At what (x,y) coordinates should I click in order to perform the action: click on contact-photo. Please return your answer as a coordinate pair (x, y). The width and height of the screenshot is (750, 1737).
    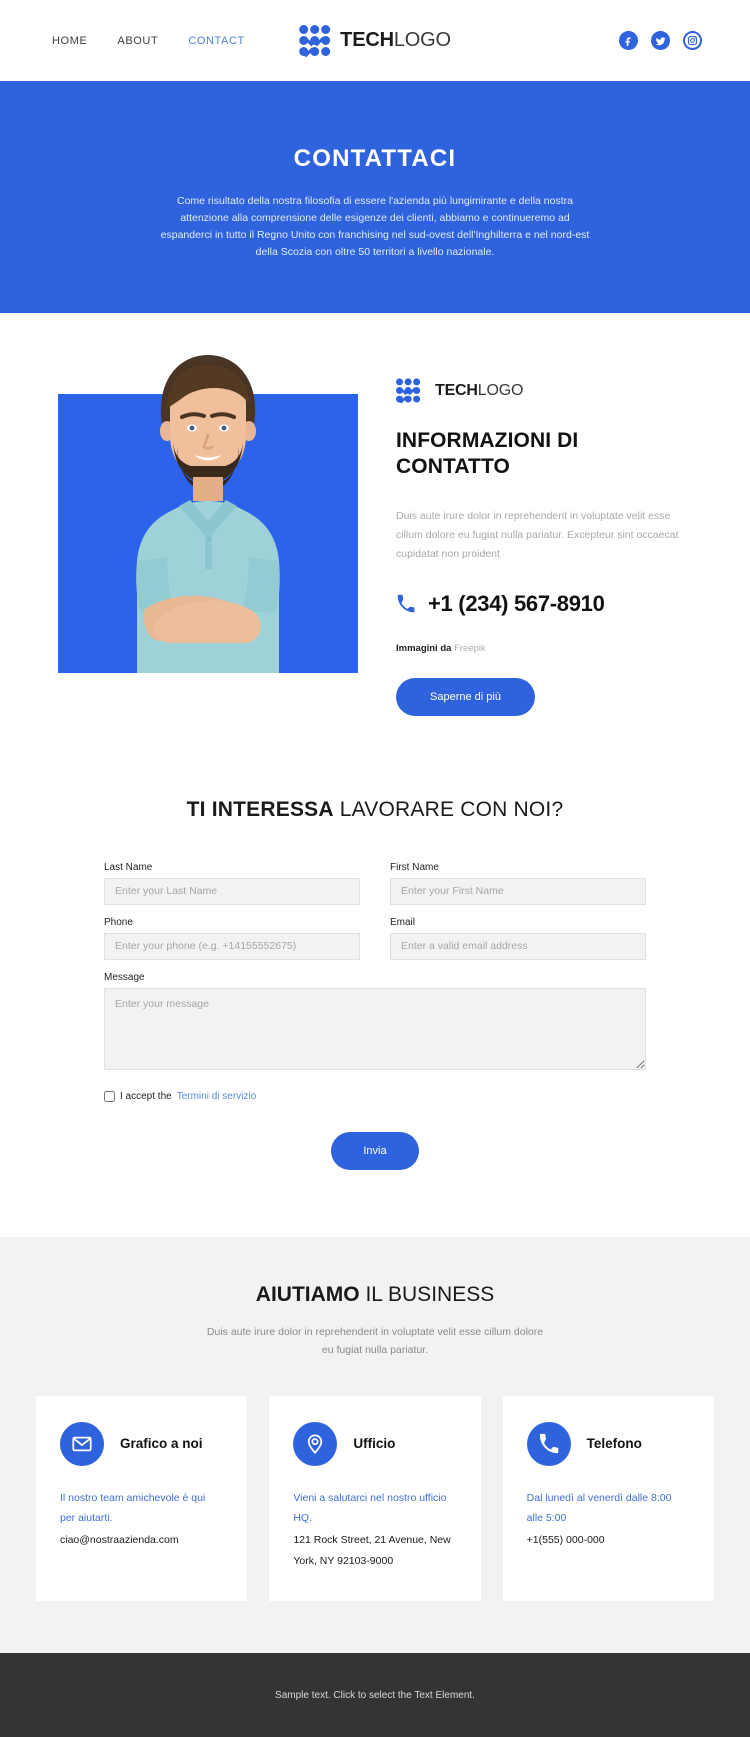
    Looking at the image, I should click on (208, 529).